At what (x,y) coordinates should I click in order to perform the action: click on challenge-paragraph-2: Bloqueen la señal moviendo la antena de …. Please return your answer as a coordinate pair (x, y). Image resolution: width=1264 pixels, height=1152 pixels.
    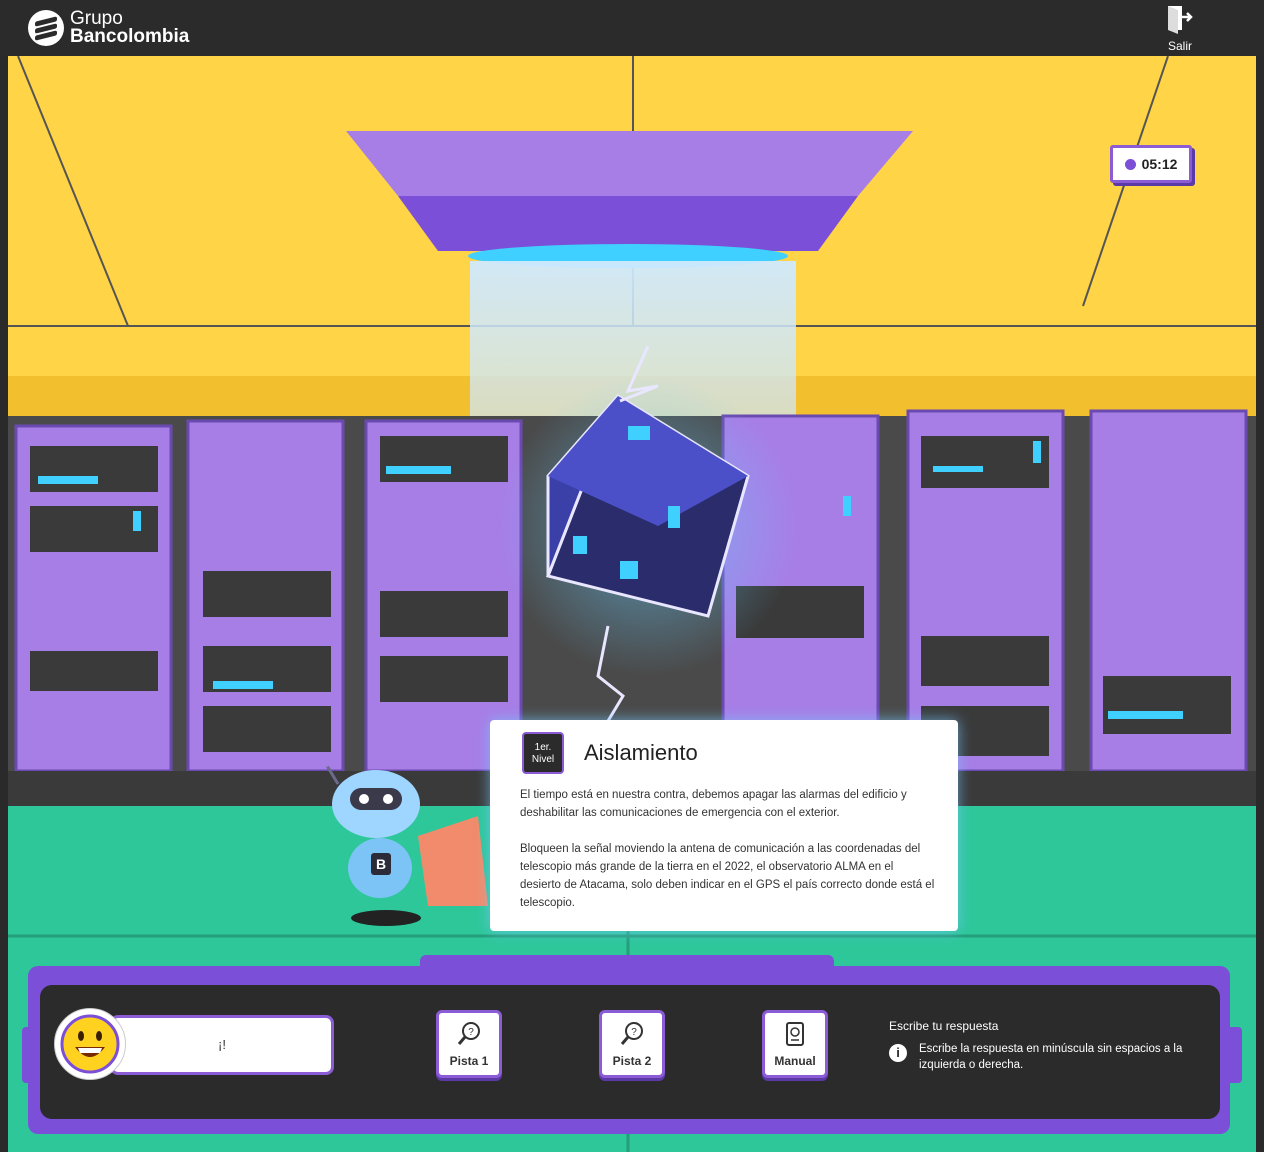
    Looking at the image, I should click on (727, 876).